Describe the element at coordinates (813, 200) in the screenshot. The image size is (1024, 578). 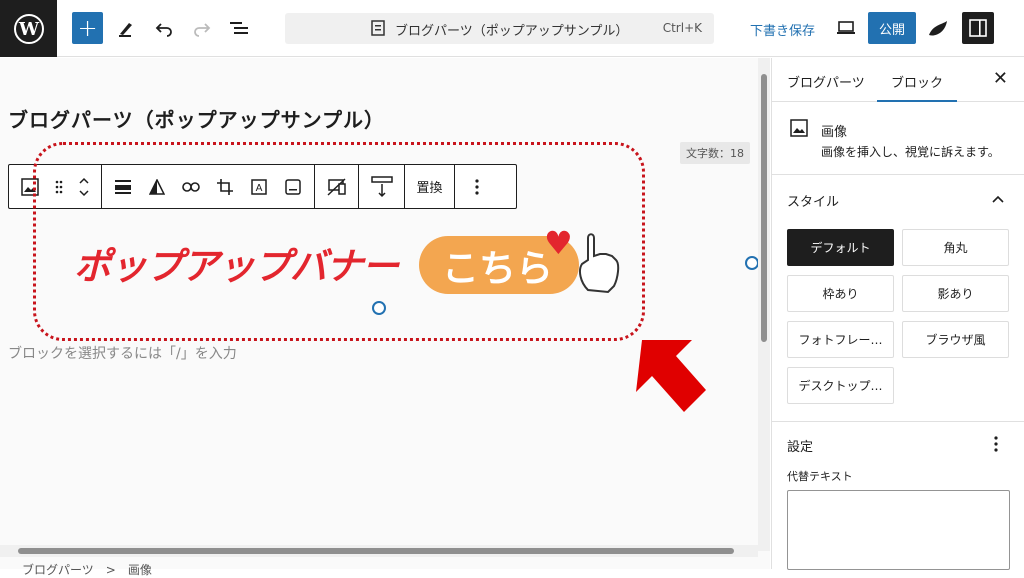
I see `styles-panel-title: スタイル` at that location.